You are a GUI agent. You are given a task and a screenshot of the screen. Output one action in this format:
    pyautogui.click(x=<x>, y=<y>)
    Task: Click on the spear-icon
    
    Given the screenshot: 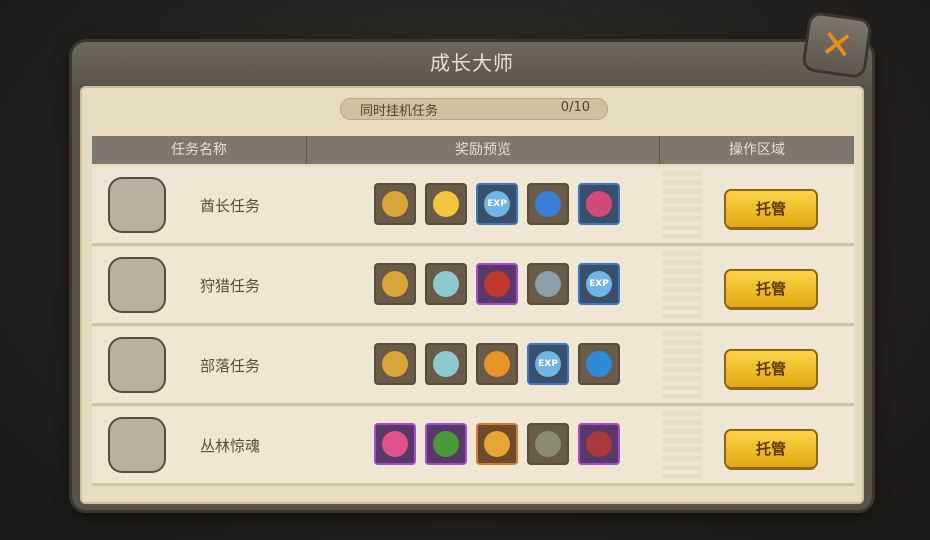 What is the action you would take?
    pyautogui.click(x=548, y=284)
    